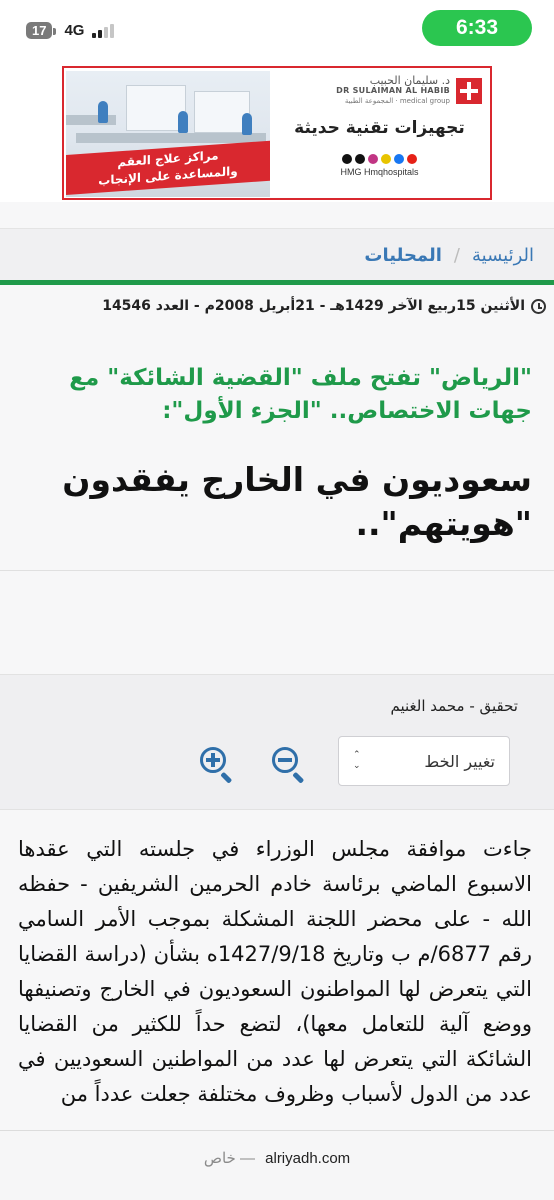 The height and width of the screenshot is (1200, 554). I want to click on url-text: alriyadh.com, so click(308, 1158).